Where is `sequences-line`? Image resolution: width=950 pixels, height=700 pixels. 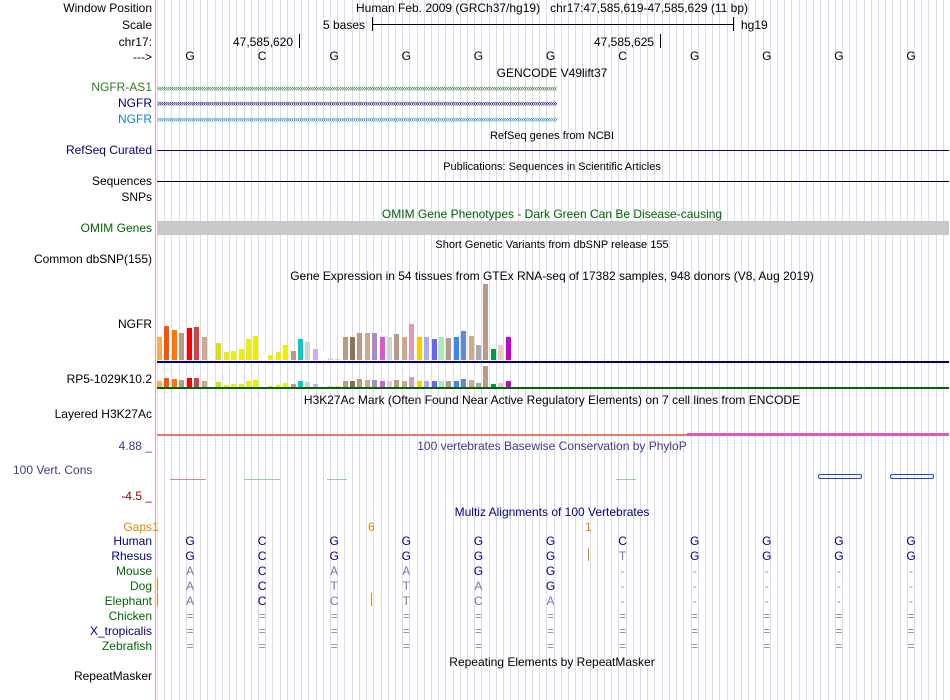
sequences-line is located at coordinates (553, 181).